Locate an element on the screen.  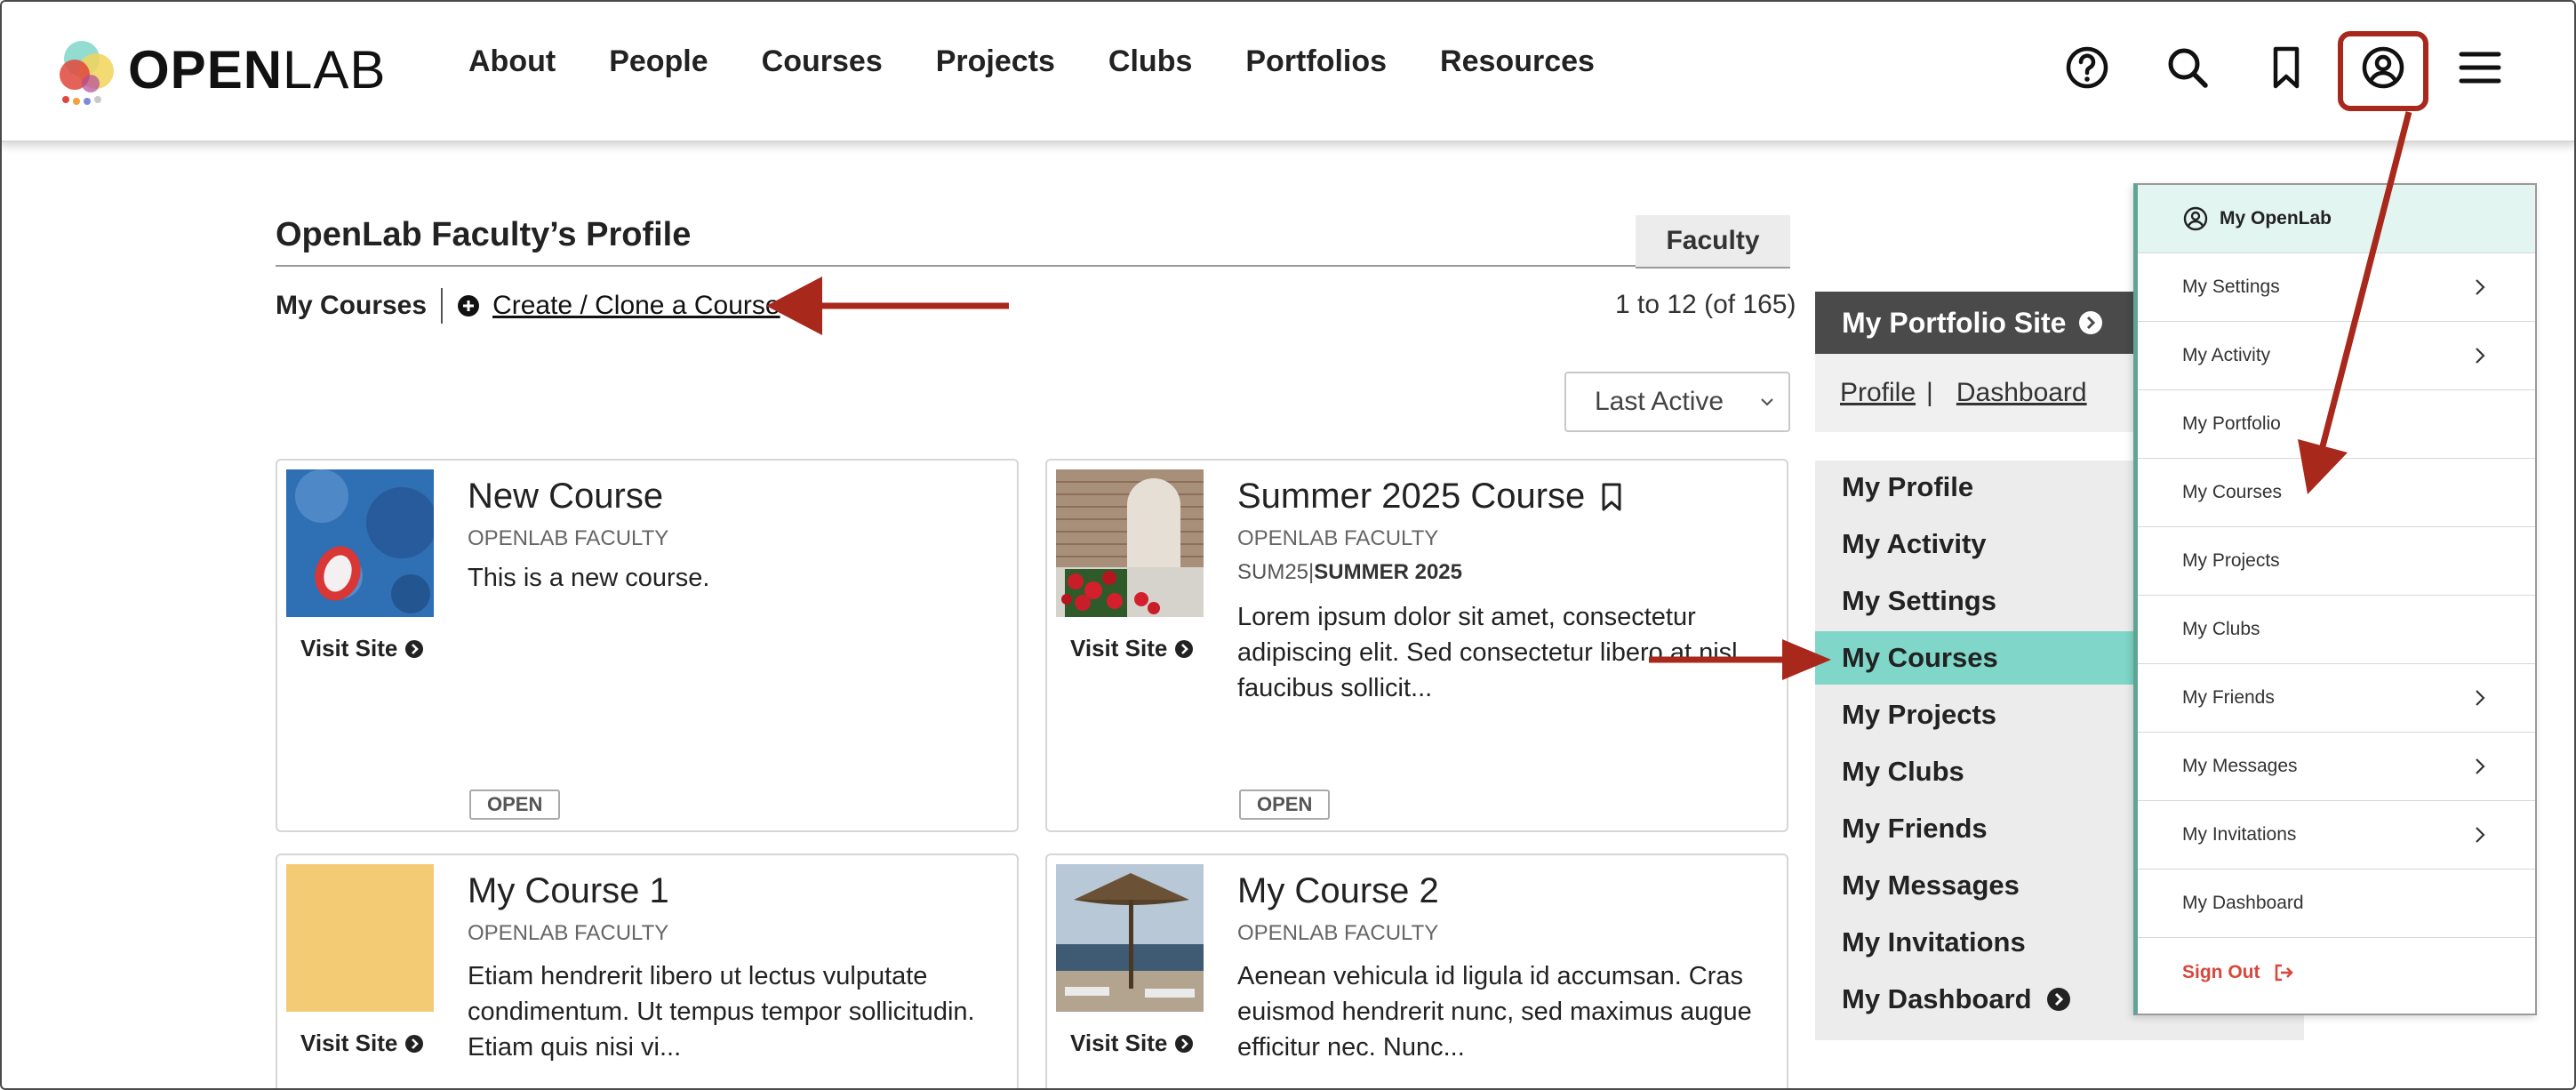
help-icon is located at coordinates (2087, 67).